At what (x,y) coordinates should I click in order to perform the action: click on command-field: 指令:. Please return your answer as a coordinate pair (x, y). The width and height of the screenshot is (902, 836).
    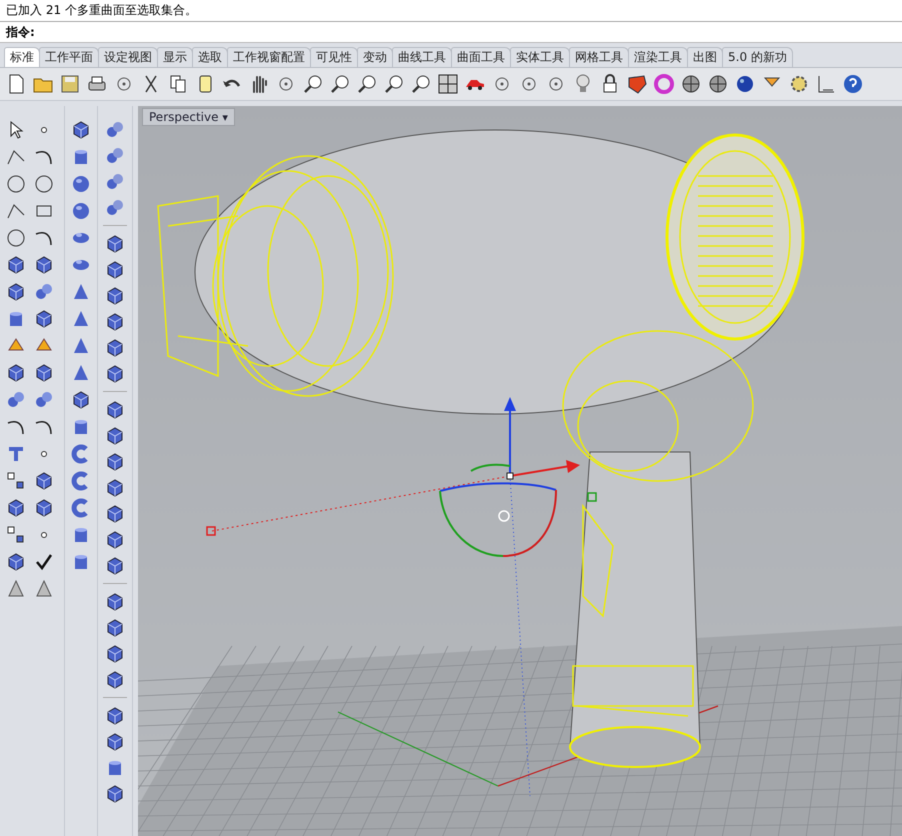
    Looking at the image, I should click on (451, 32).